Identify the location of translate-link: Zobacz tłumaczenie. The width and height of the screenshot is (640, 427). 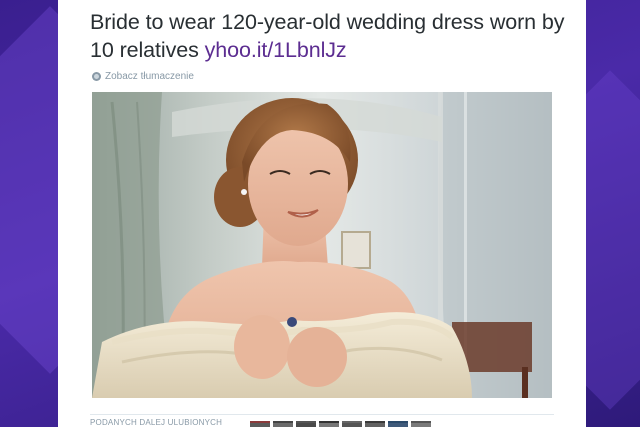
(143, 76).